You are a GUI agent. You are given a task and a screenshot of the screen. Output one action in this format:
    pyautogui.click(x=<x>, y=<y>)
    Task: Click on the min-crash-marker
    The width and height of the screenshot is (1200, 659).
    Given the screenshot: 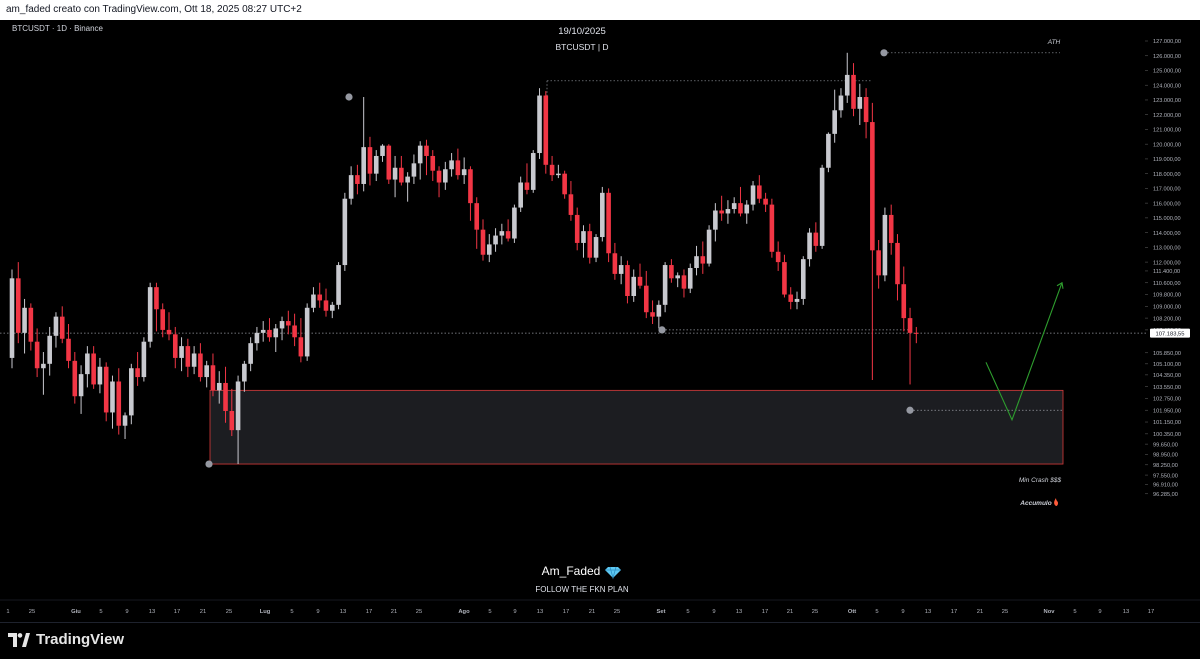 What is the action you would take?
    pyautogui.click(x=910, y=410)
    